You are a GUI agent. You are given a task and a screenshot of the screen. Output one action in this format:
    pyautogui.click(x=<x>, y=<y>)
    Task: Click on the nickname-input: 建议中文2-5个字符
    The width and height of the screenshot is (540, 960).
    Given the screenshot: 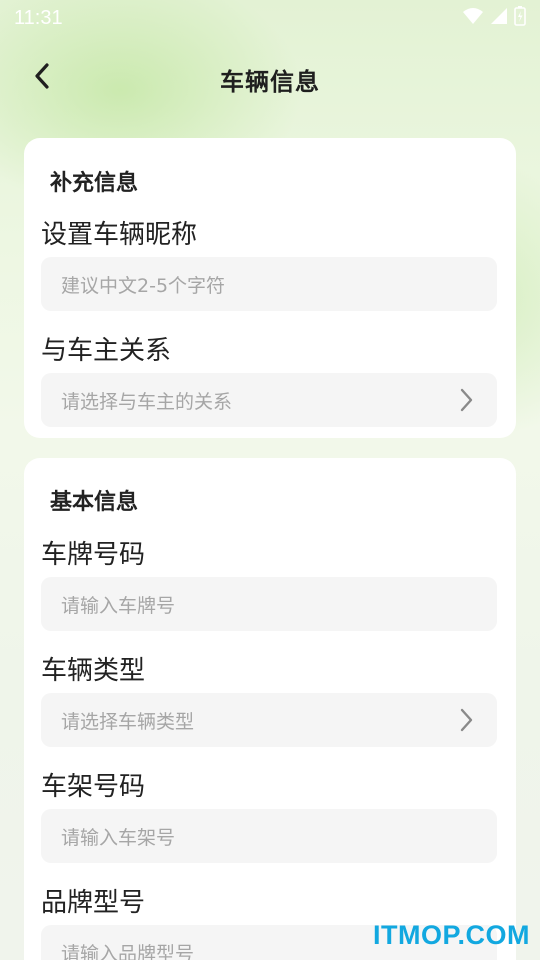 What is the action you would take?
    pyautogui.click(x=269, y=284)
    